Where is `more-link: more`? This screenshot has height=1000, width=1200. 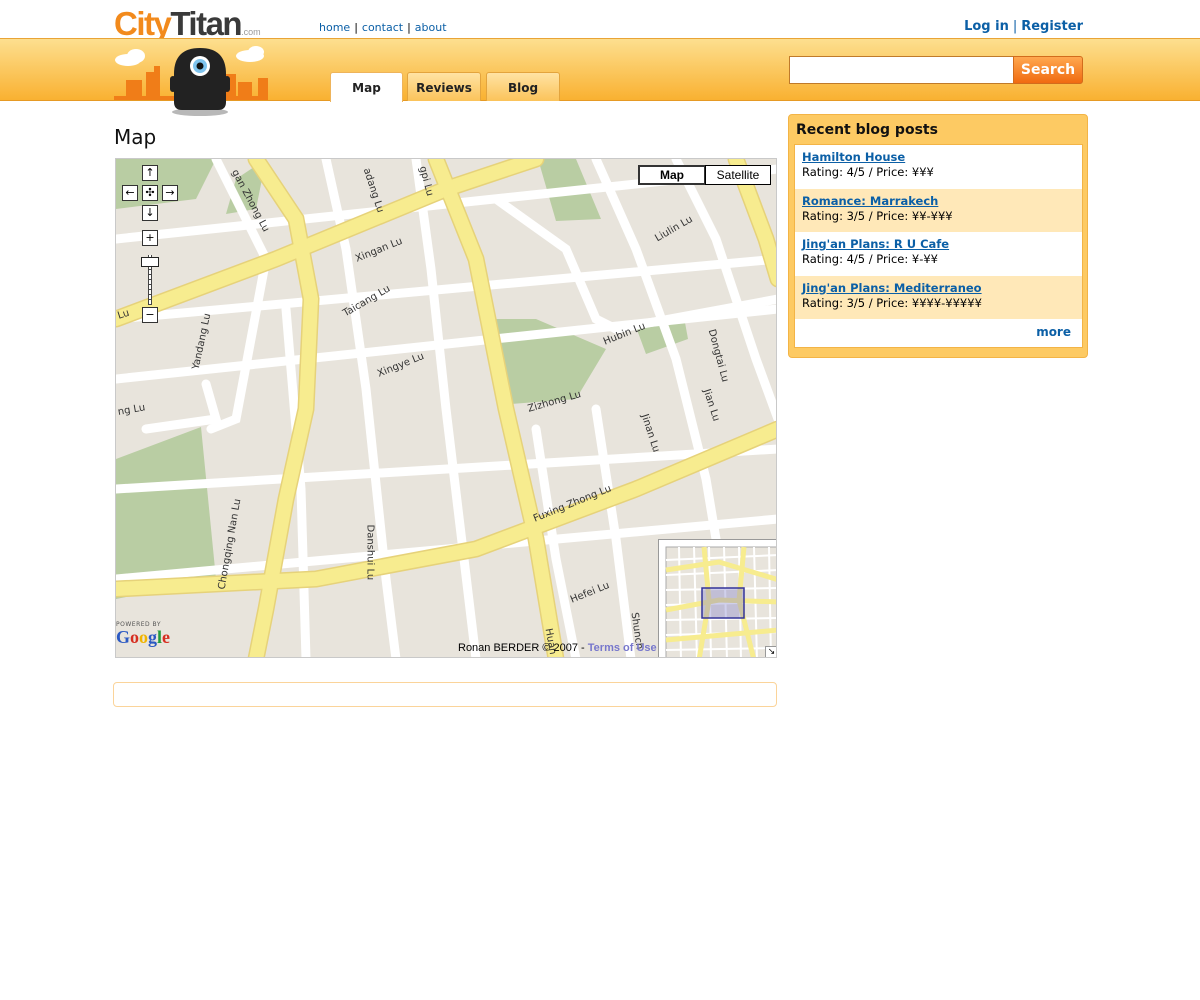
more-link: more is located at coordinates (1053, 332).